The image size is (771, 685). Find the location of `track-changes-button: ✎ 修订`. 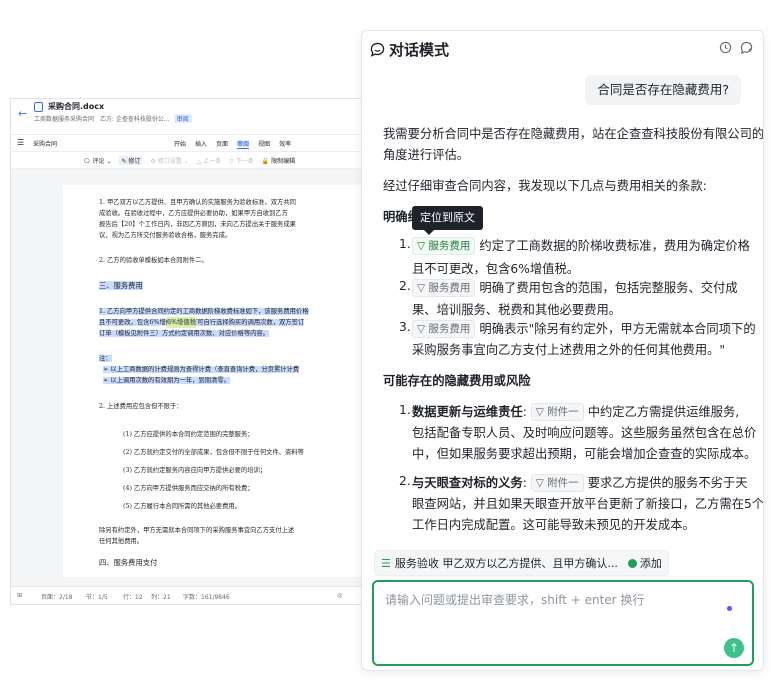

track-changes-button: ✎ 修订 is located at coordinates (131, 160).